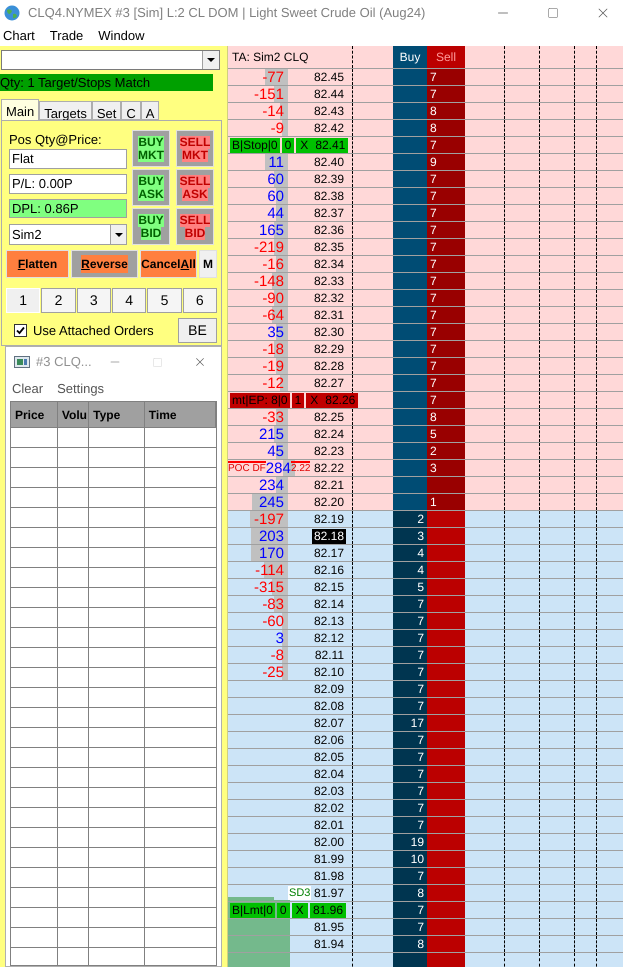 Image resolution: width=623 pixels, height=967 pixels. I want to click on price-cell: 81.96, so click(328, 910).